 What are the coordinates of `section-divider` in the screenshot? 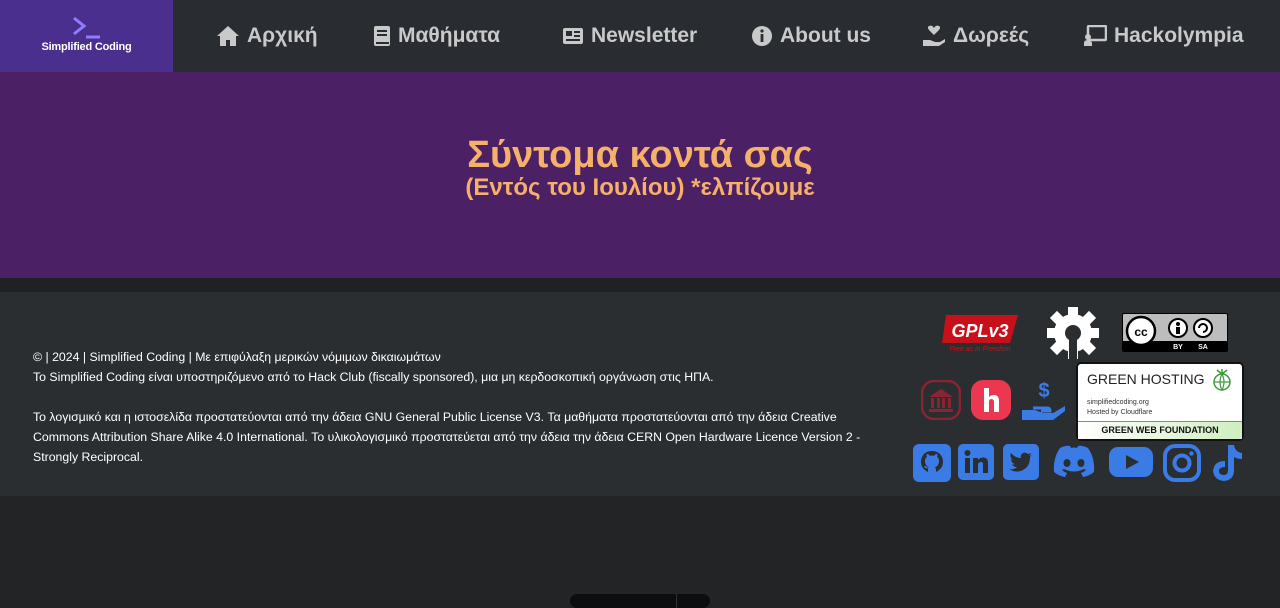 It's located at (640, 285).